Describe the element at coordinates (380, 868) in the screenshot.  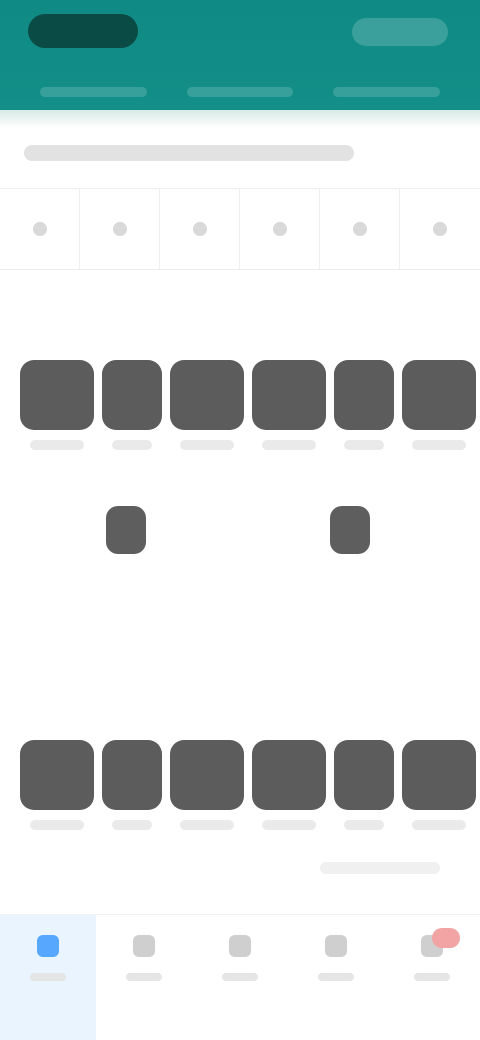
I see `footer-note` at that location.